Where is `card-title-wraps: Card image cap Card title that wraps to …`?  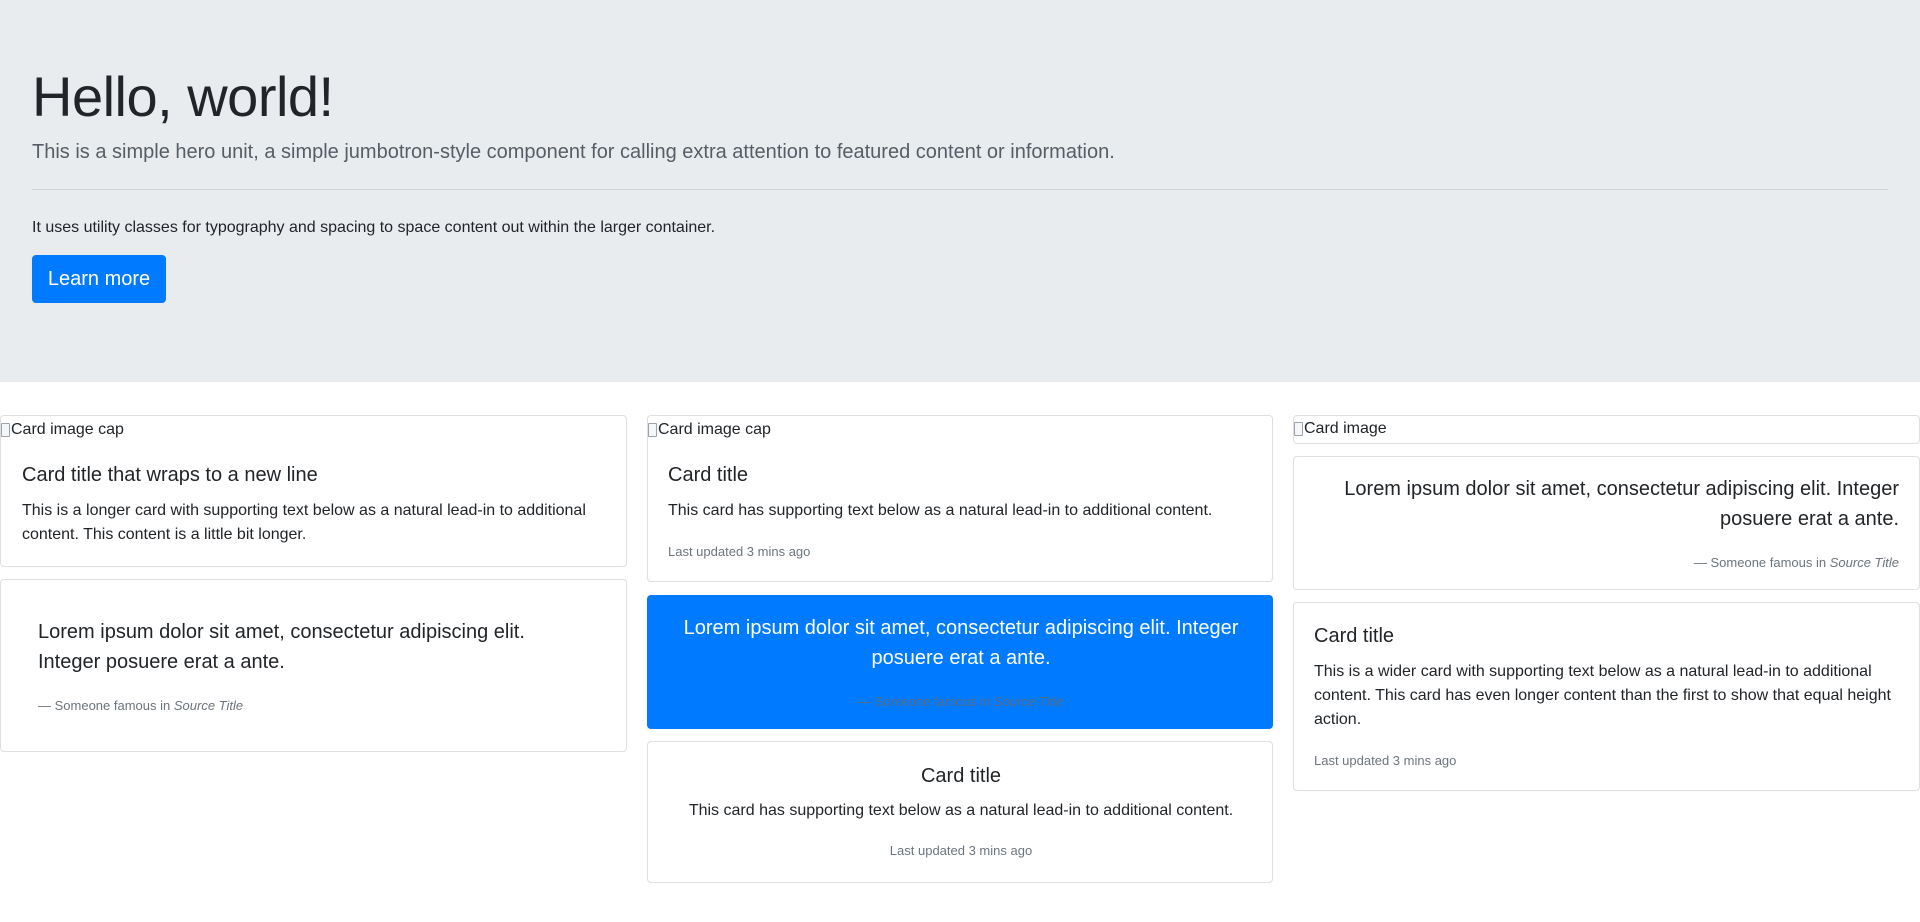 card-title-wraps: Card image cap Card title that wraps to … is located at coordinates (313, 491).